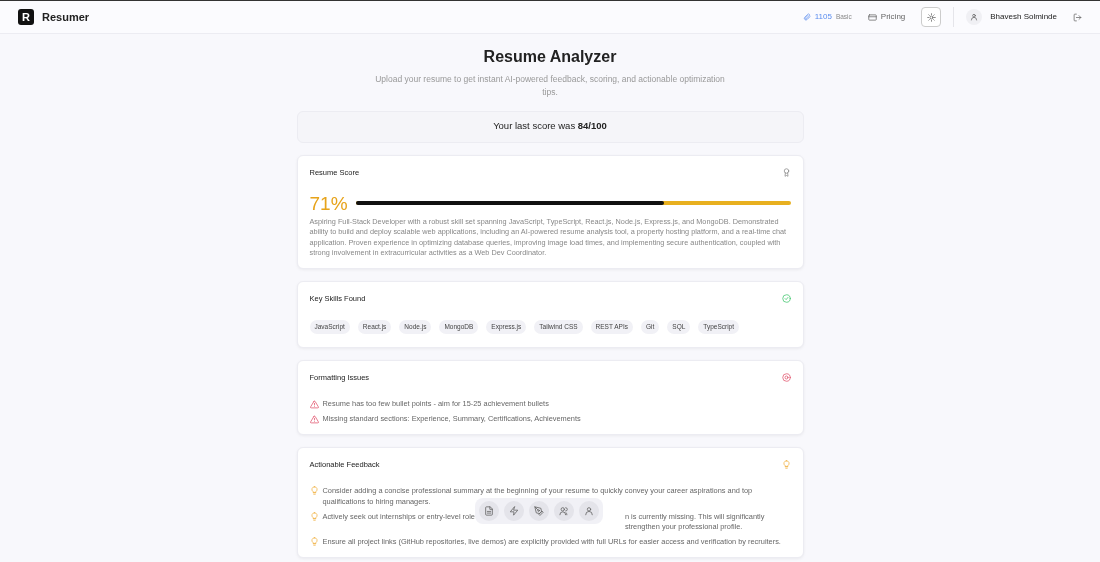 The image size is (1100, 562). Describe the element at coordinates (550, 86) in the screenshot. I see `page-subtitle: Upload your resume to get instant AI-powered feedback, scoring, and actionable optimization tips.` at that location.